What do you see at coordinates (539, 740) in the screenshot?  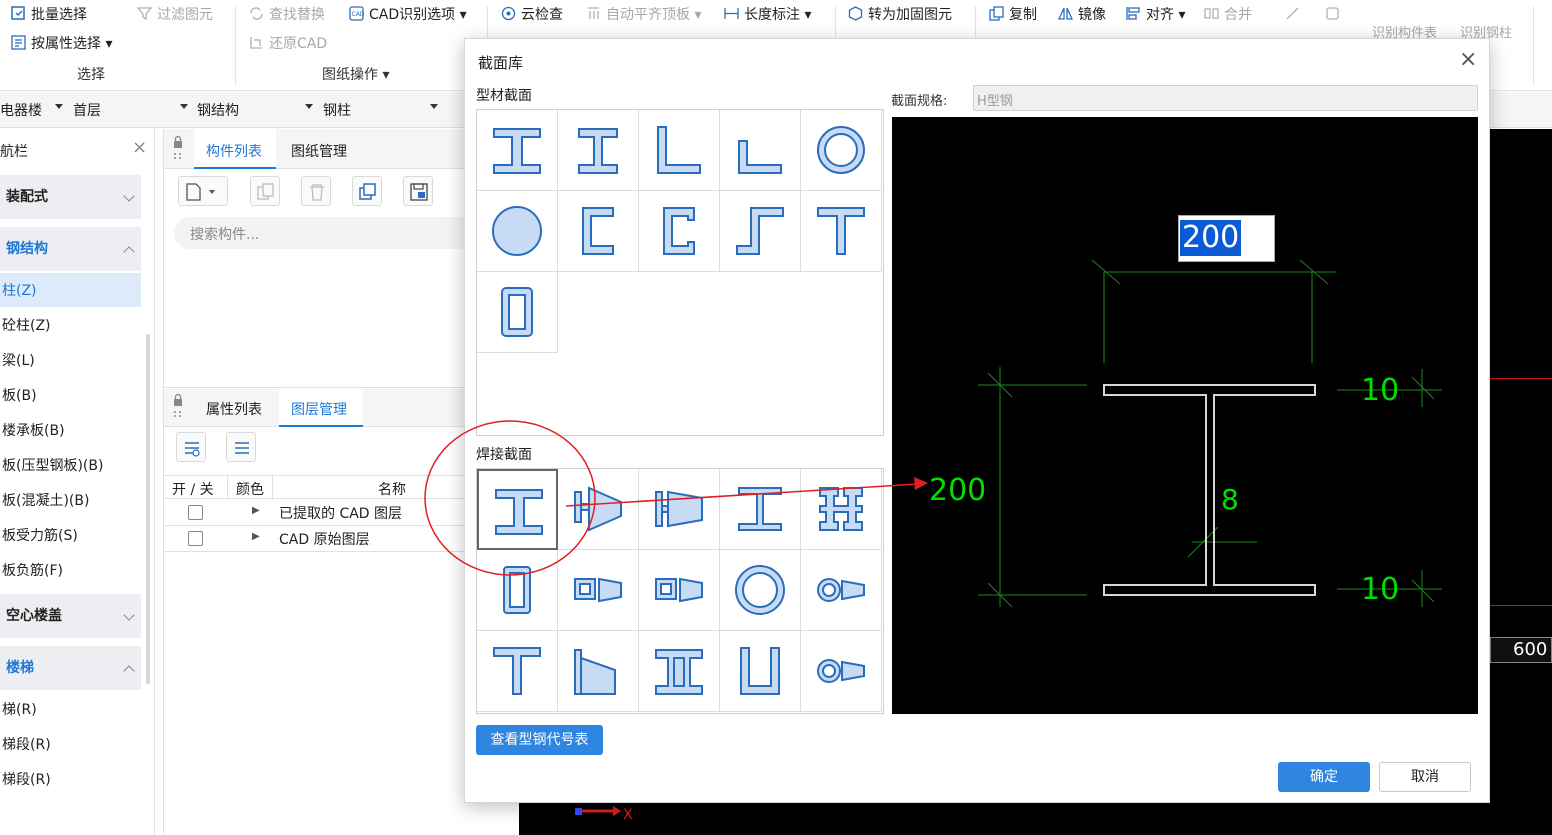 I see `code-table-button: 查看型钢代号表` at bounding box center [539, 740].